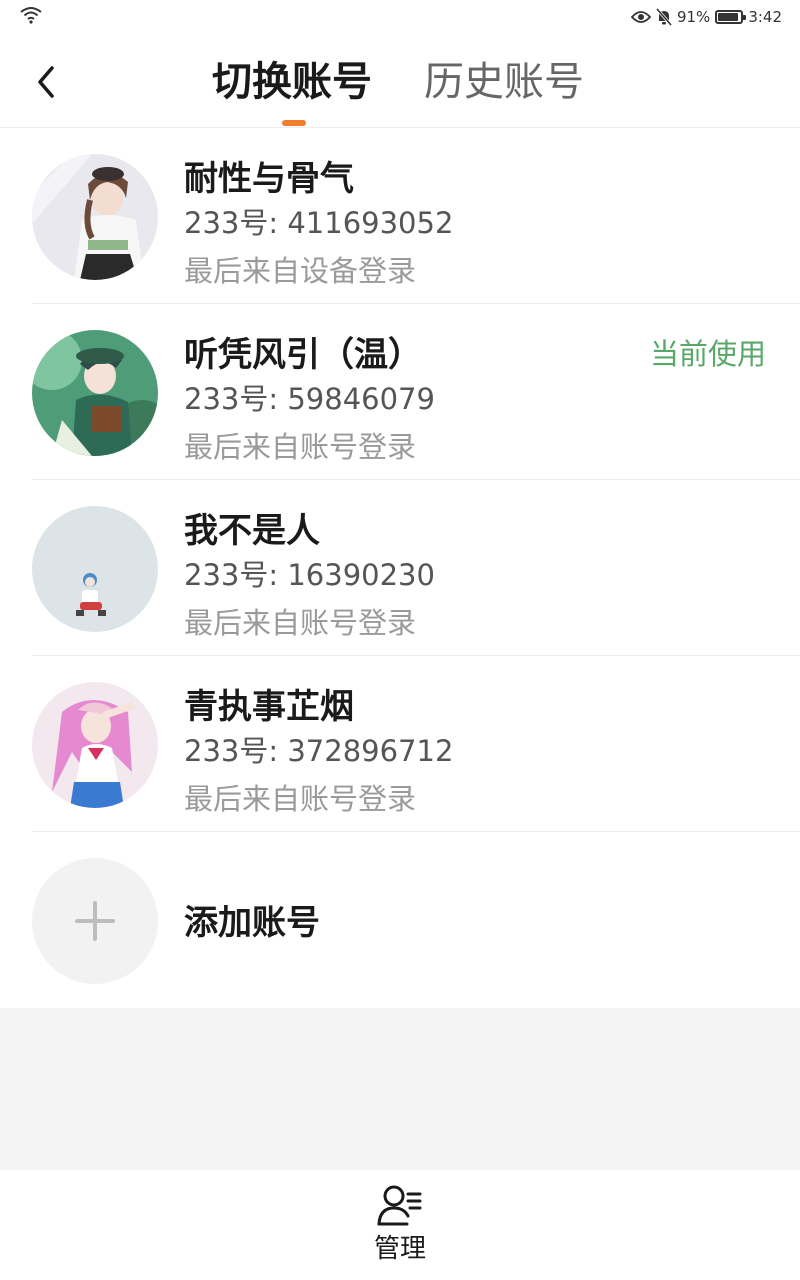  I want to click on account-item: 听凭风引（温） 当前使用 233号: 59846079 最后来自账号登录, so click(400, 392).